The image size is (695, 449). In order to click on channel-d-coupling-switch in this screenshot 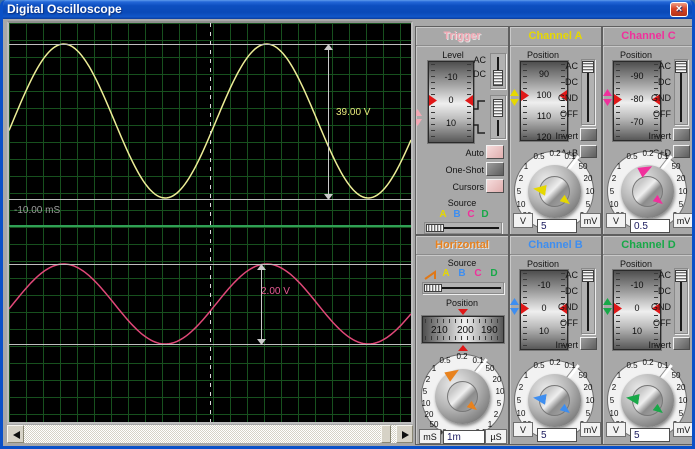, I will do `click(681, 301)`.